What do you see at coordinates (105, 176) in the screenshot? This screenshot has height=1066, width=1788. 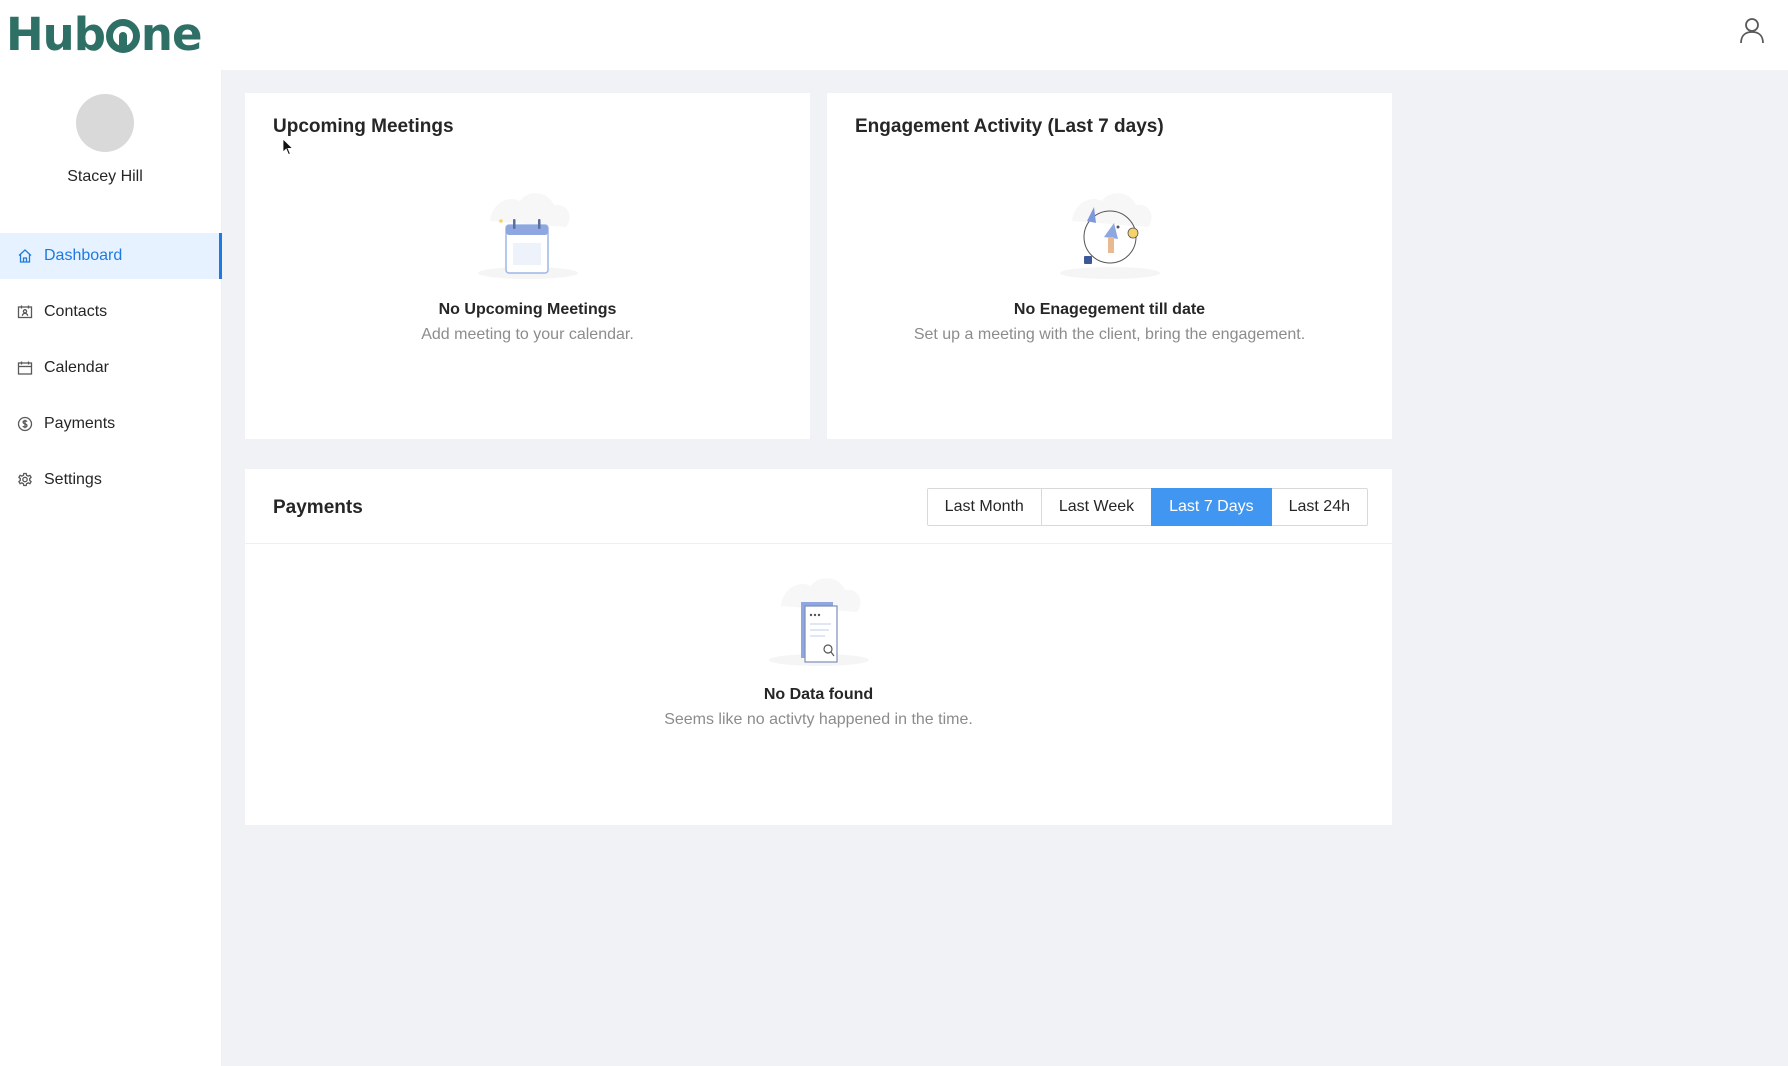 I see `profile-name: Stacey Hill` at bounding box center [105, 176].